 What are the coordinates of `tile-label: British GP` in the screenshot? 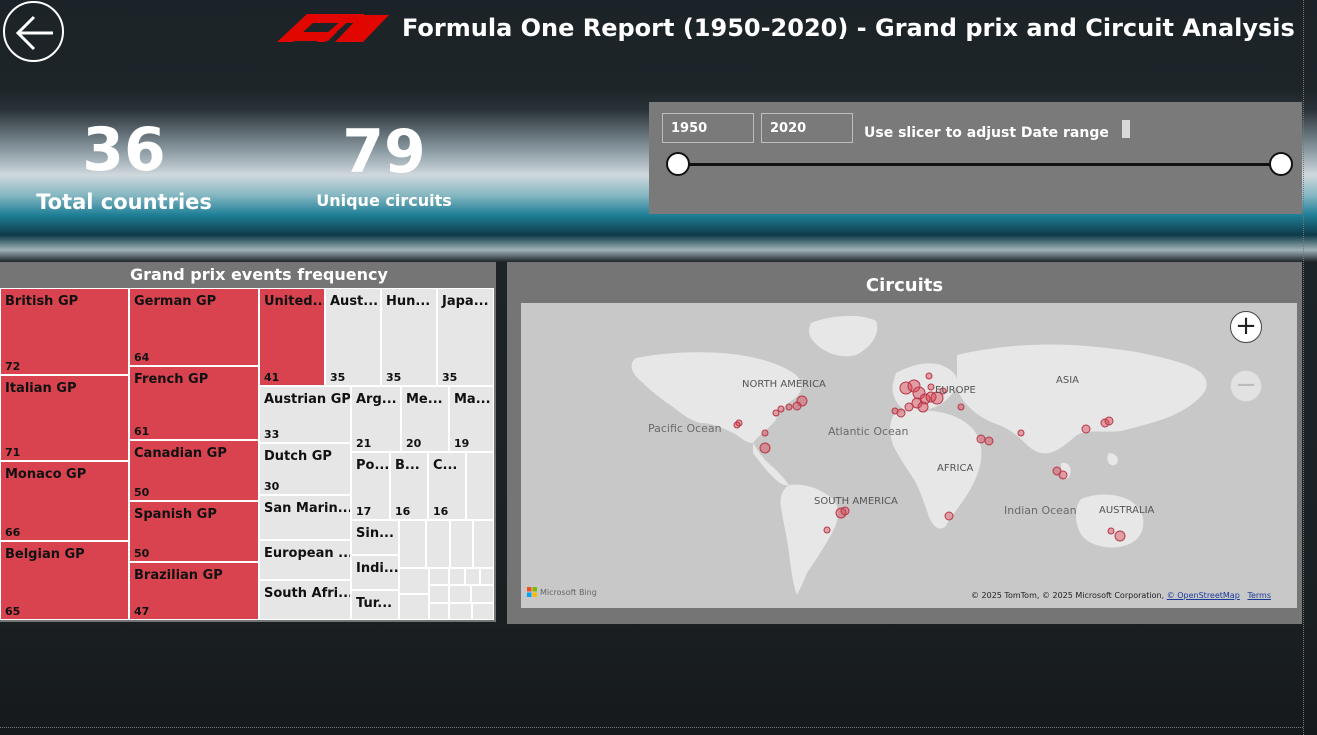 It's located at (42, 301).